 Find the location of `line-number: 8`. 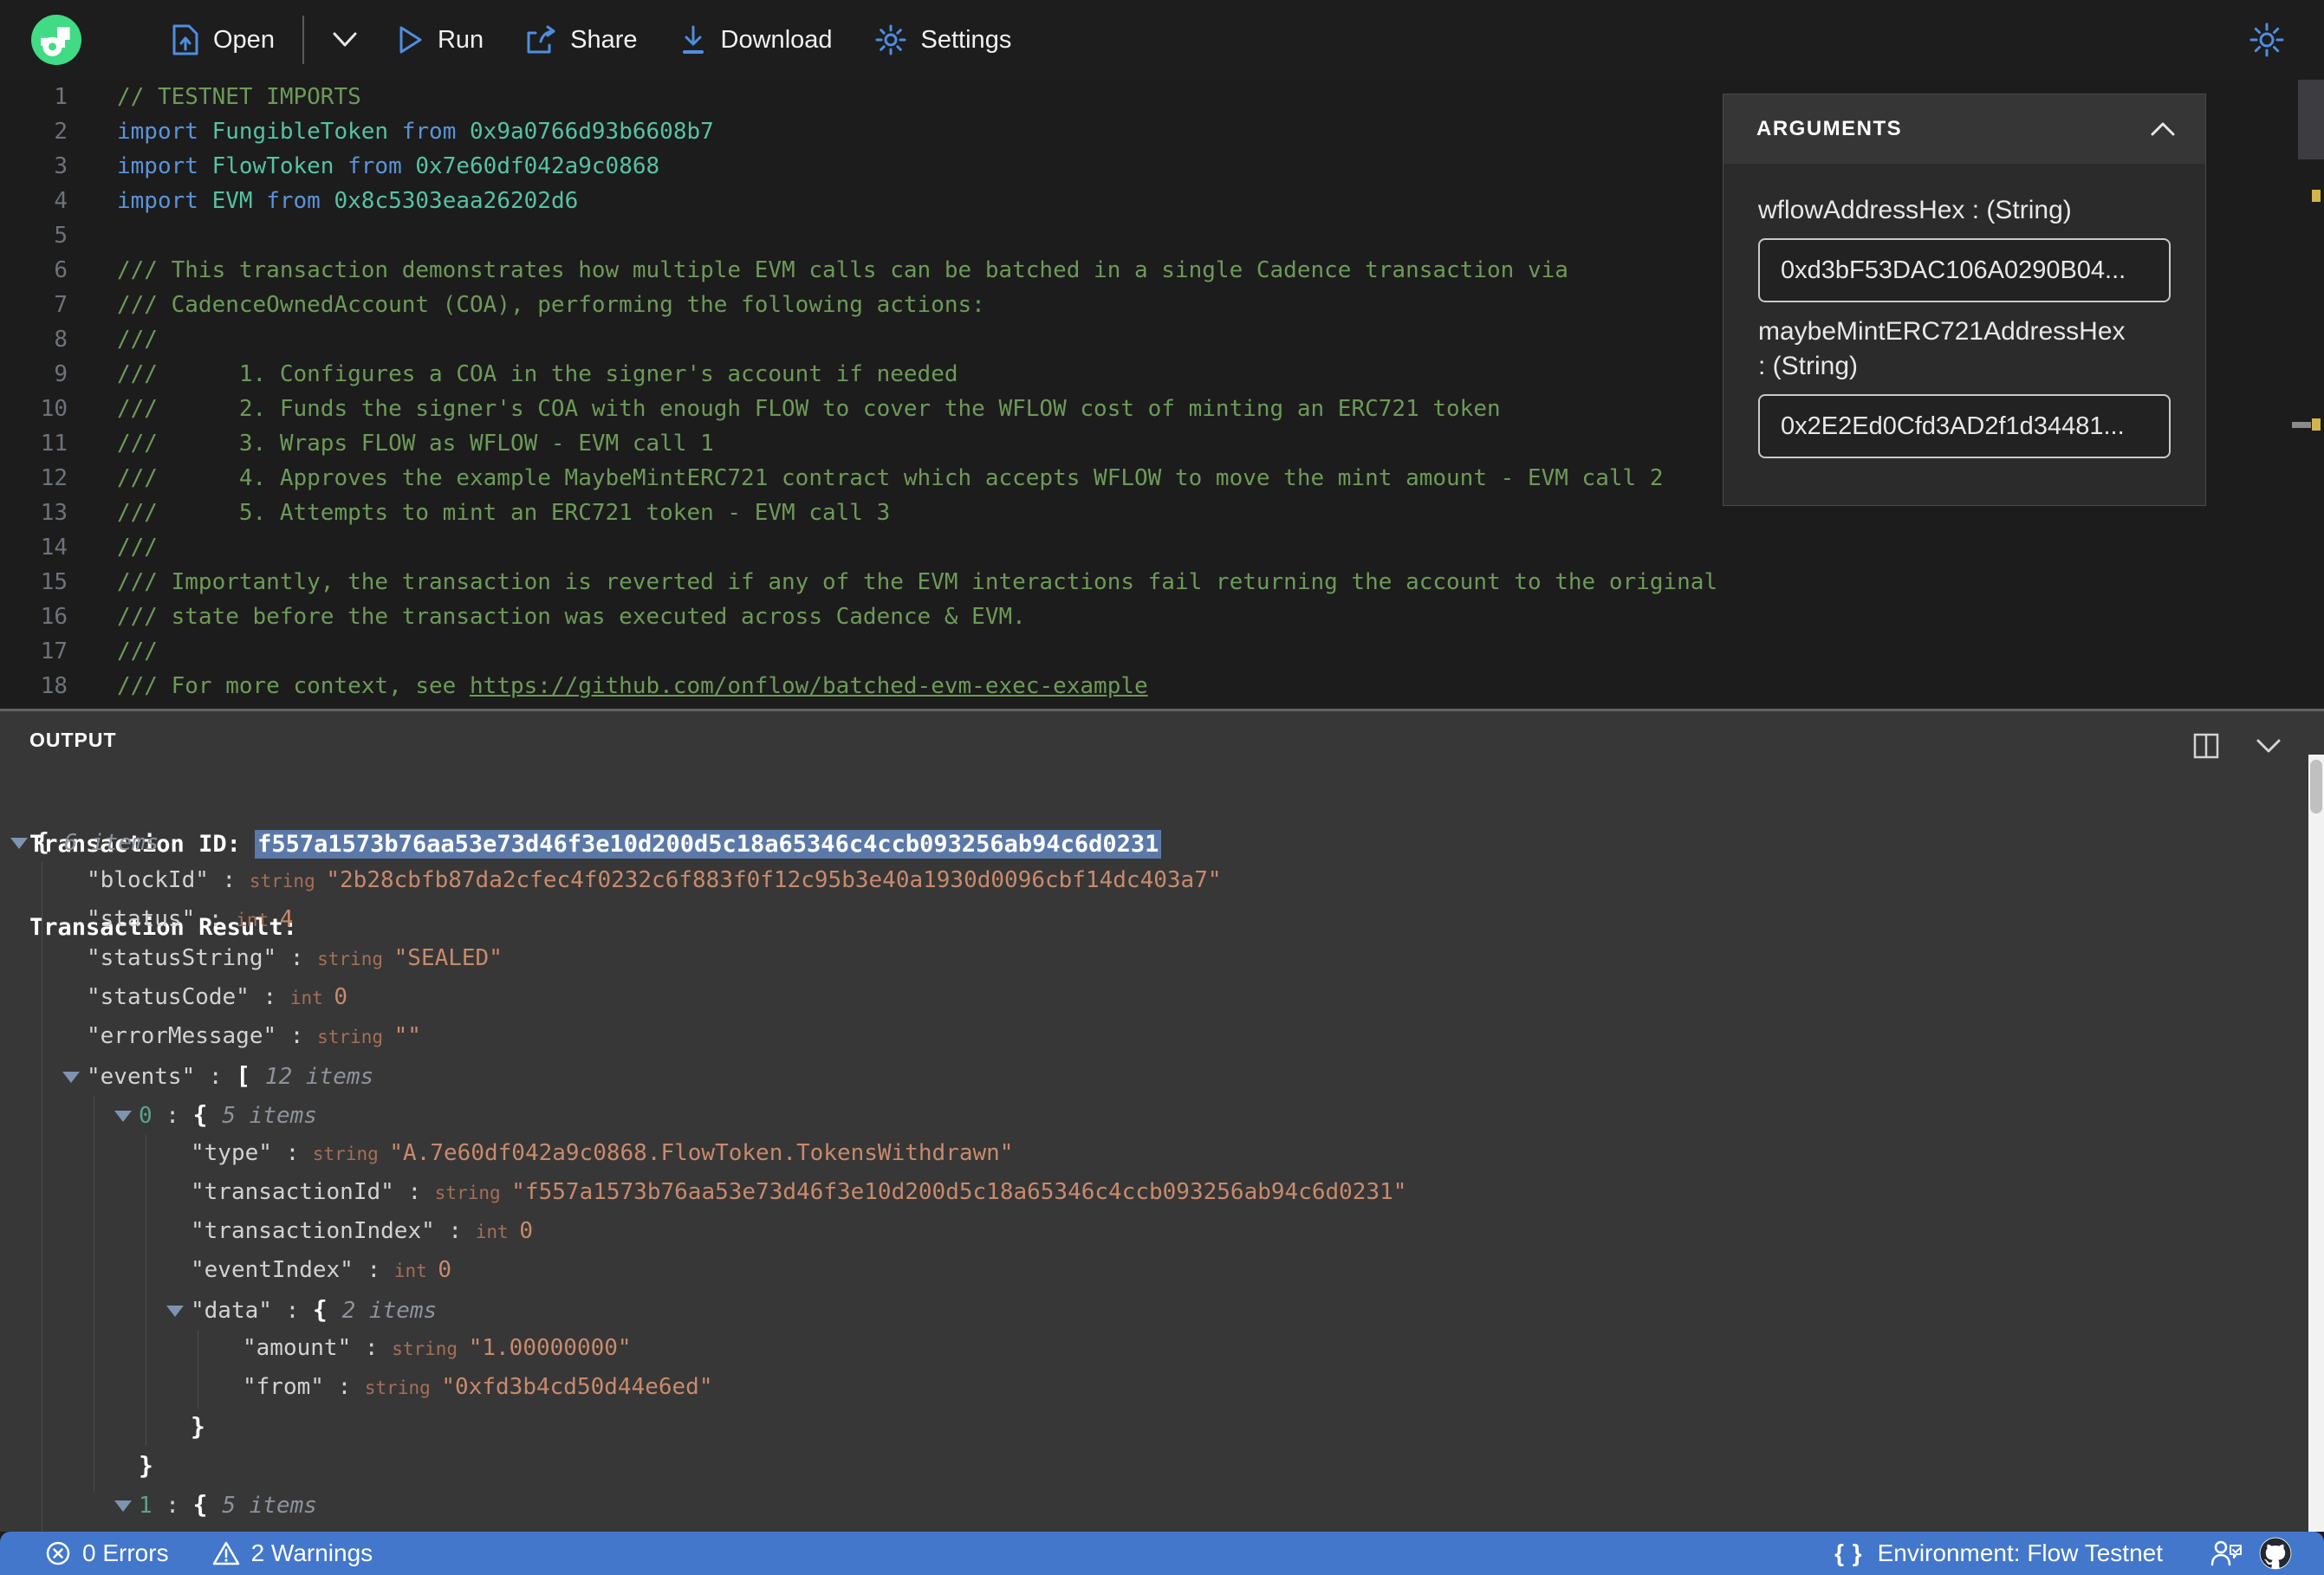

line-number: 8 is located at coordinates (61, 340).